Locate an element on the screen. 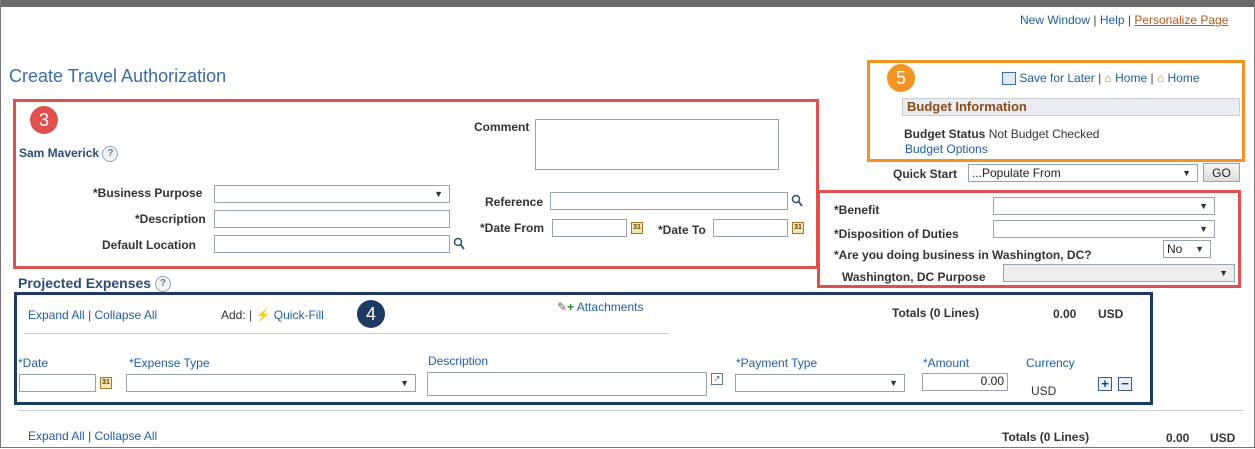  quick-start-label: Quick Start is located at coordinates (925, 174).